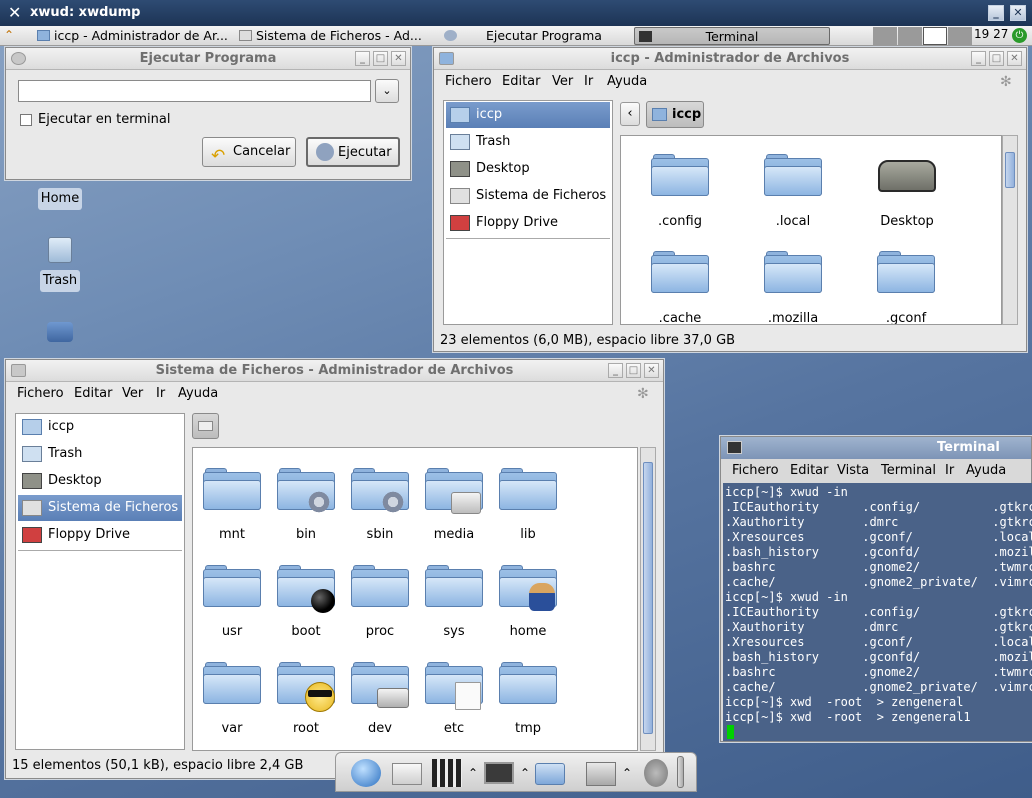 This screenshot has width=1032, height=798. What do you see at coordinates (656, 773) in the screenshot?
I see `speaker-icon` at bounding box center [656, 773].